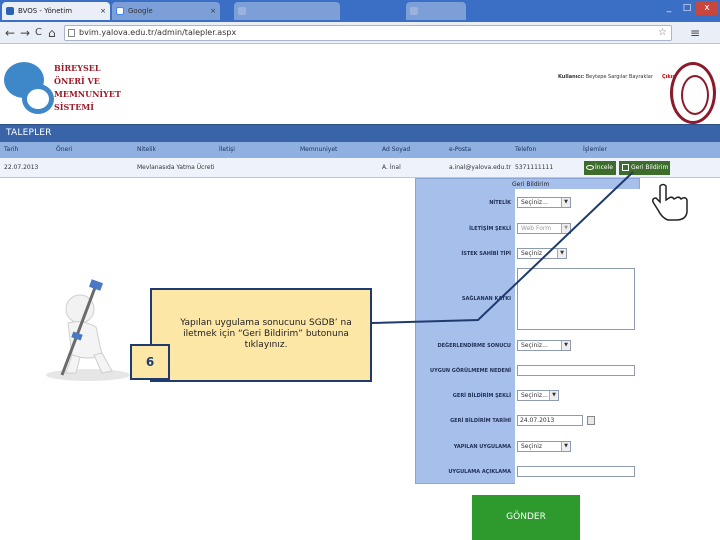 The height and width of the screenshot is (540, 720). What do you see at coordinates (544, 228) in the screenshot?
I see `iletisim-select: Web Form ▼` at bounding box center [544, 228].